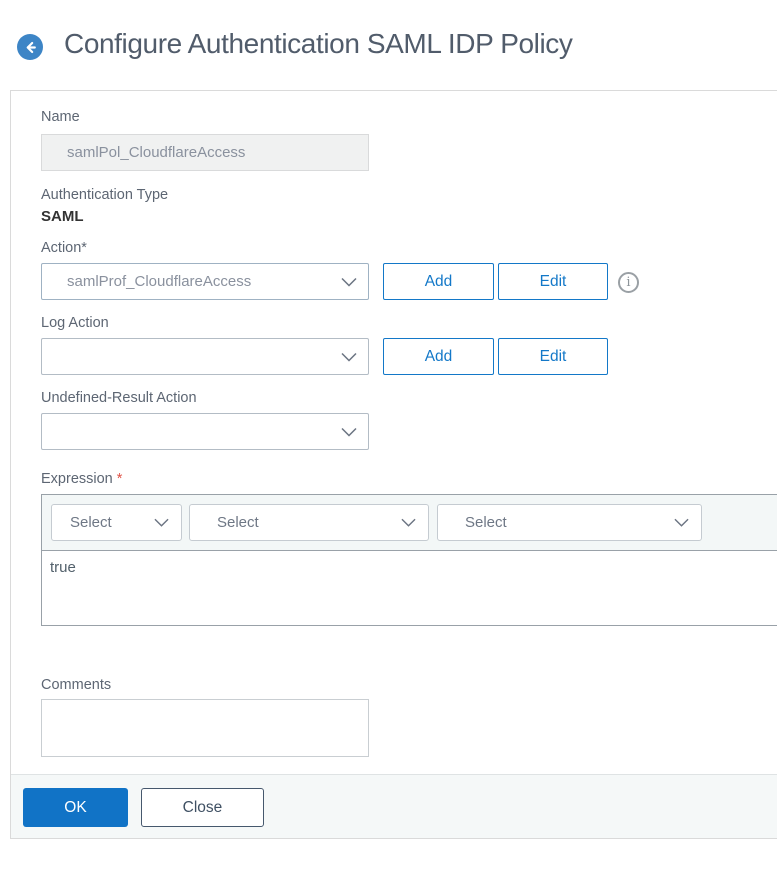 This screenshot has width=777, height=877. What do you see at coordinates (486, 522) in the screenshot?
I see `expression-select-3-placeholder: Select` at bounding box center [486, 522].